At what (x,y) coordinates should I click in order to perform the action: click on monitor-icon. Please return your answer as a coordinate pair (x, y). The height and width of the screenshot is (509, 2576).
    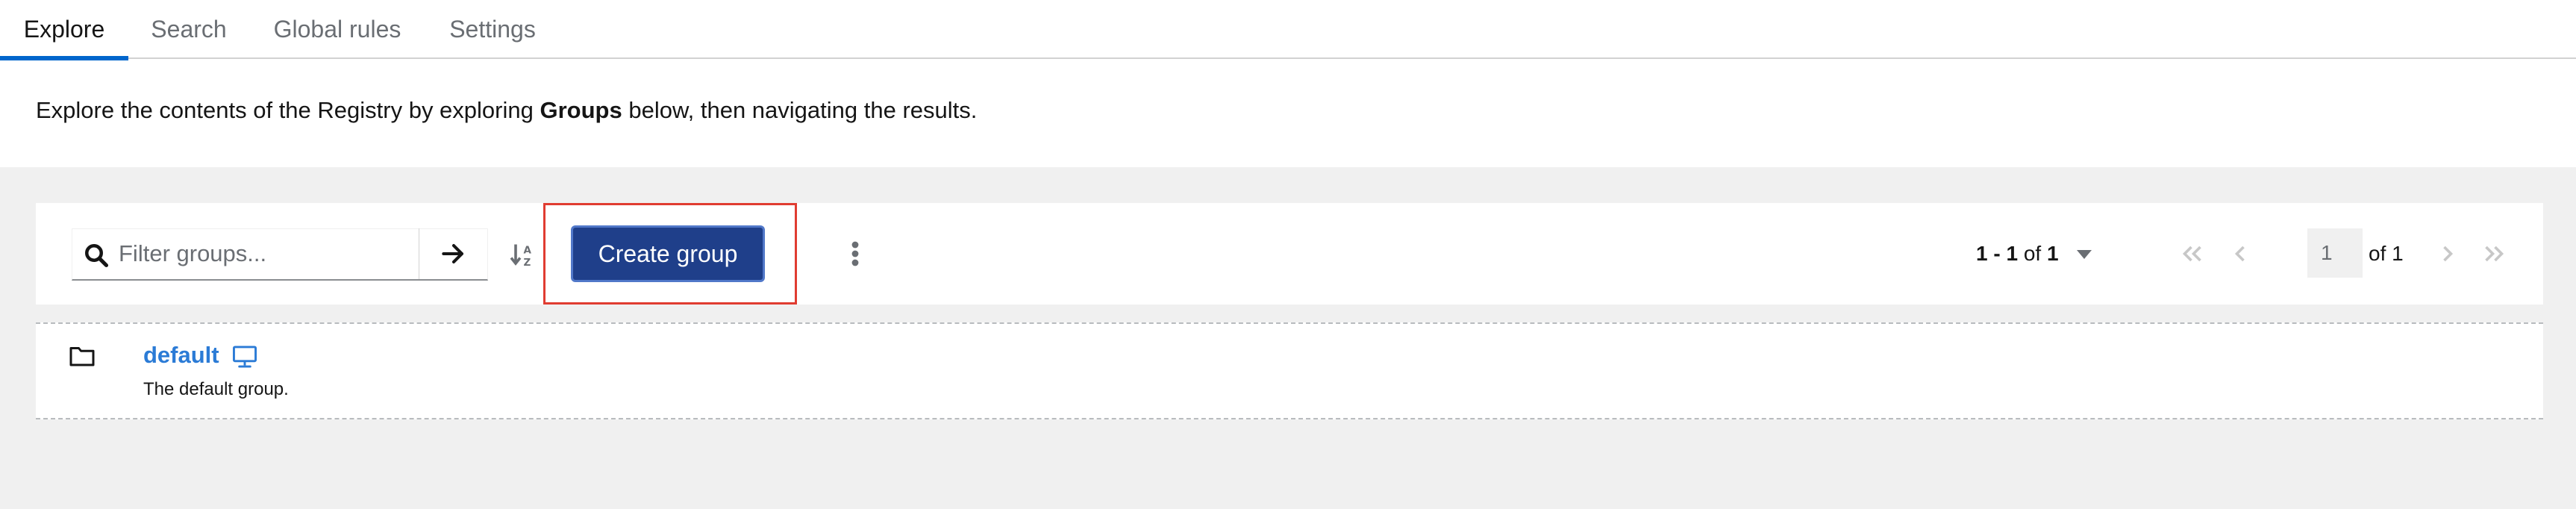
    Looking at the image, I should click on (245, 357).